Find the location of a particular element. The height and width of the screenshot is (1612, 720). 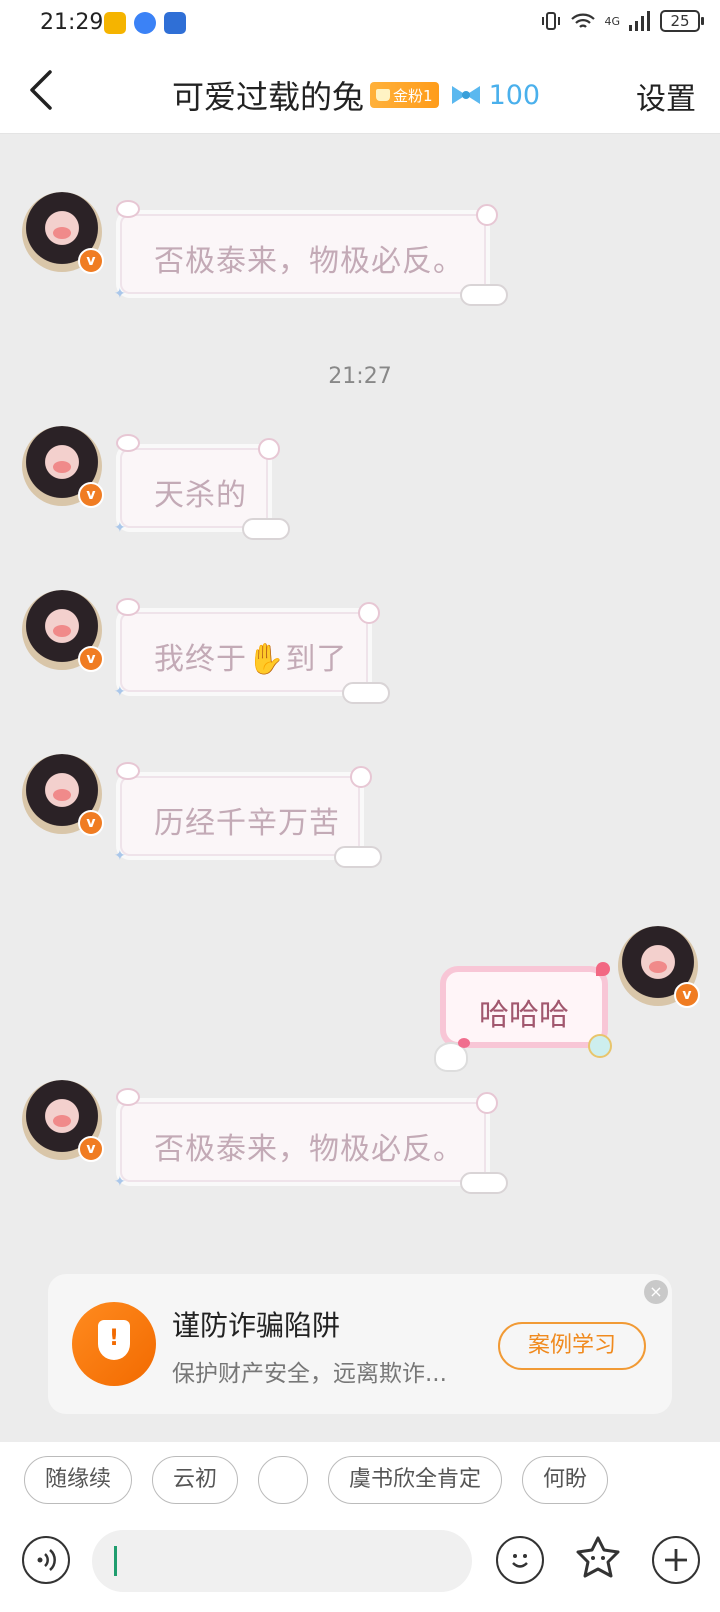

wifi-icon is located at coordinates (583, 20).